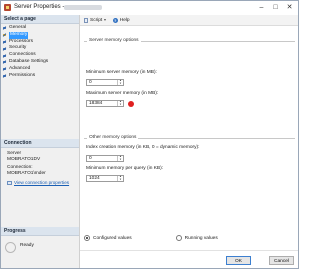 This screenshot has width=320, height=270. I want to click on window-title: Server Properties -, so click(39, 7).